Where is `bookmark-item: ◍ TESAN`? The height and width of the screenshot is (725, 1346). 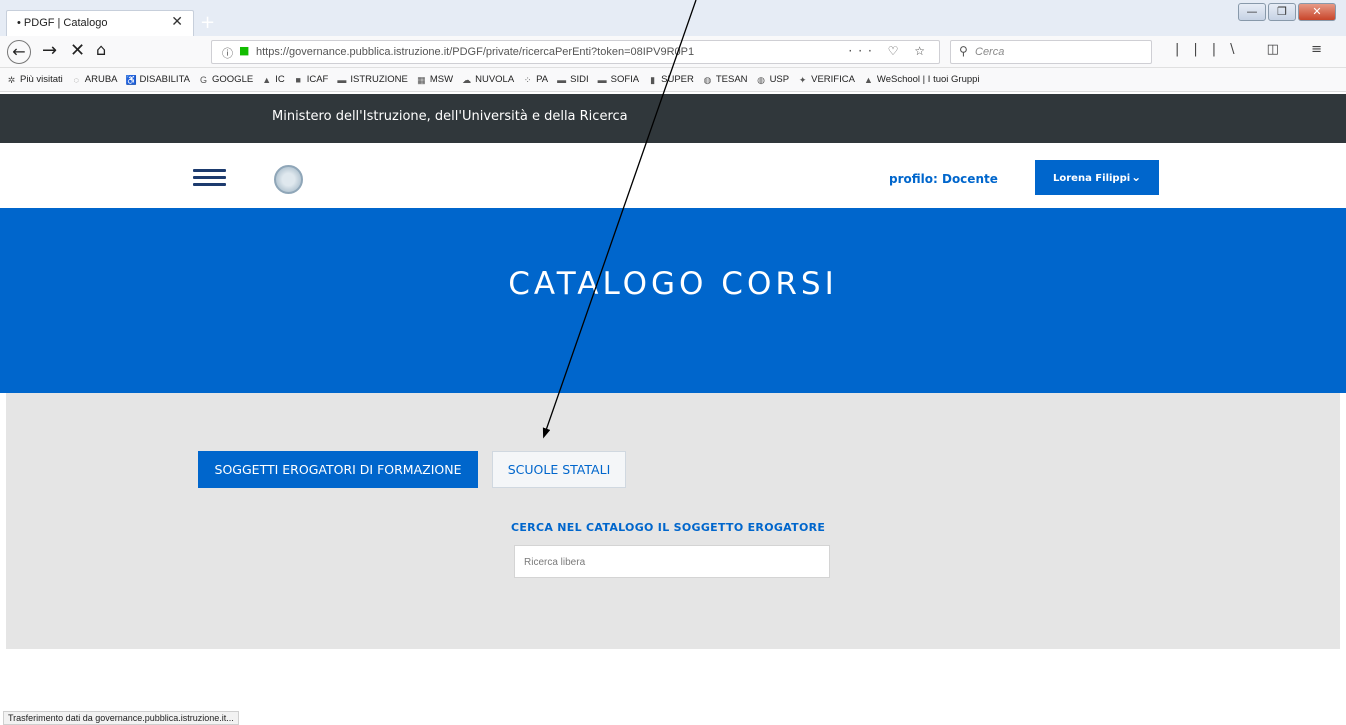 bookmark-item: ◍ TESAN is located at coordinates (725, 79).